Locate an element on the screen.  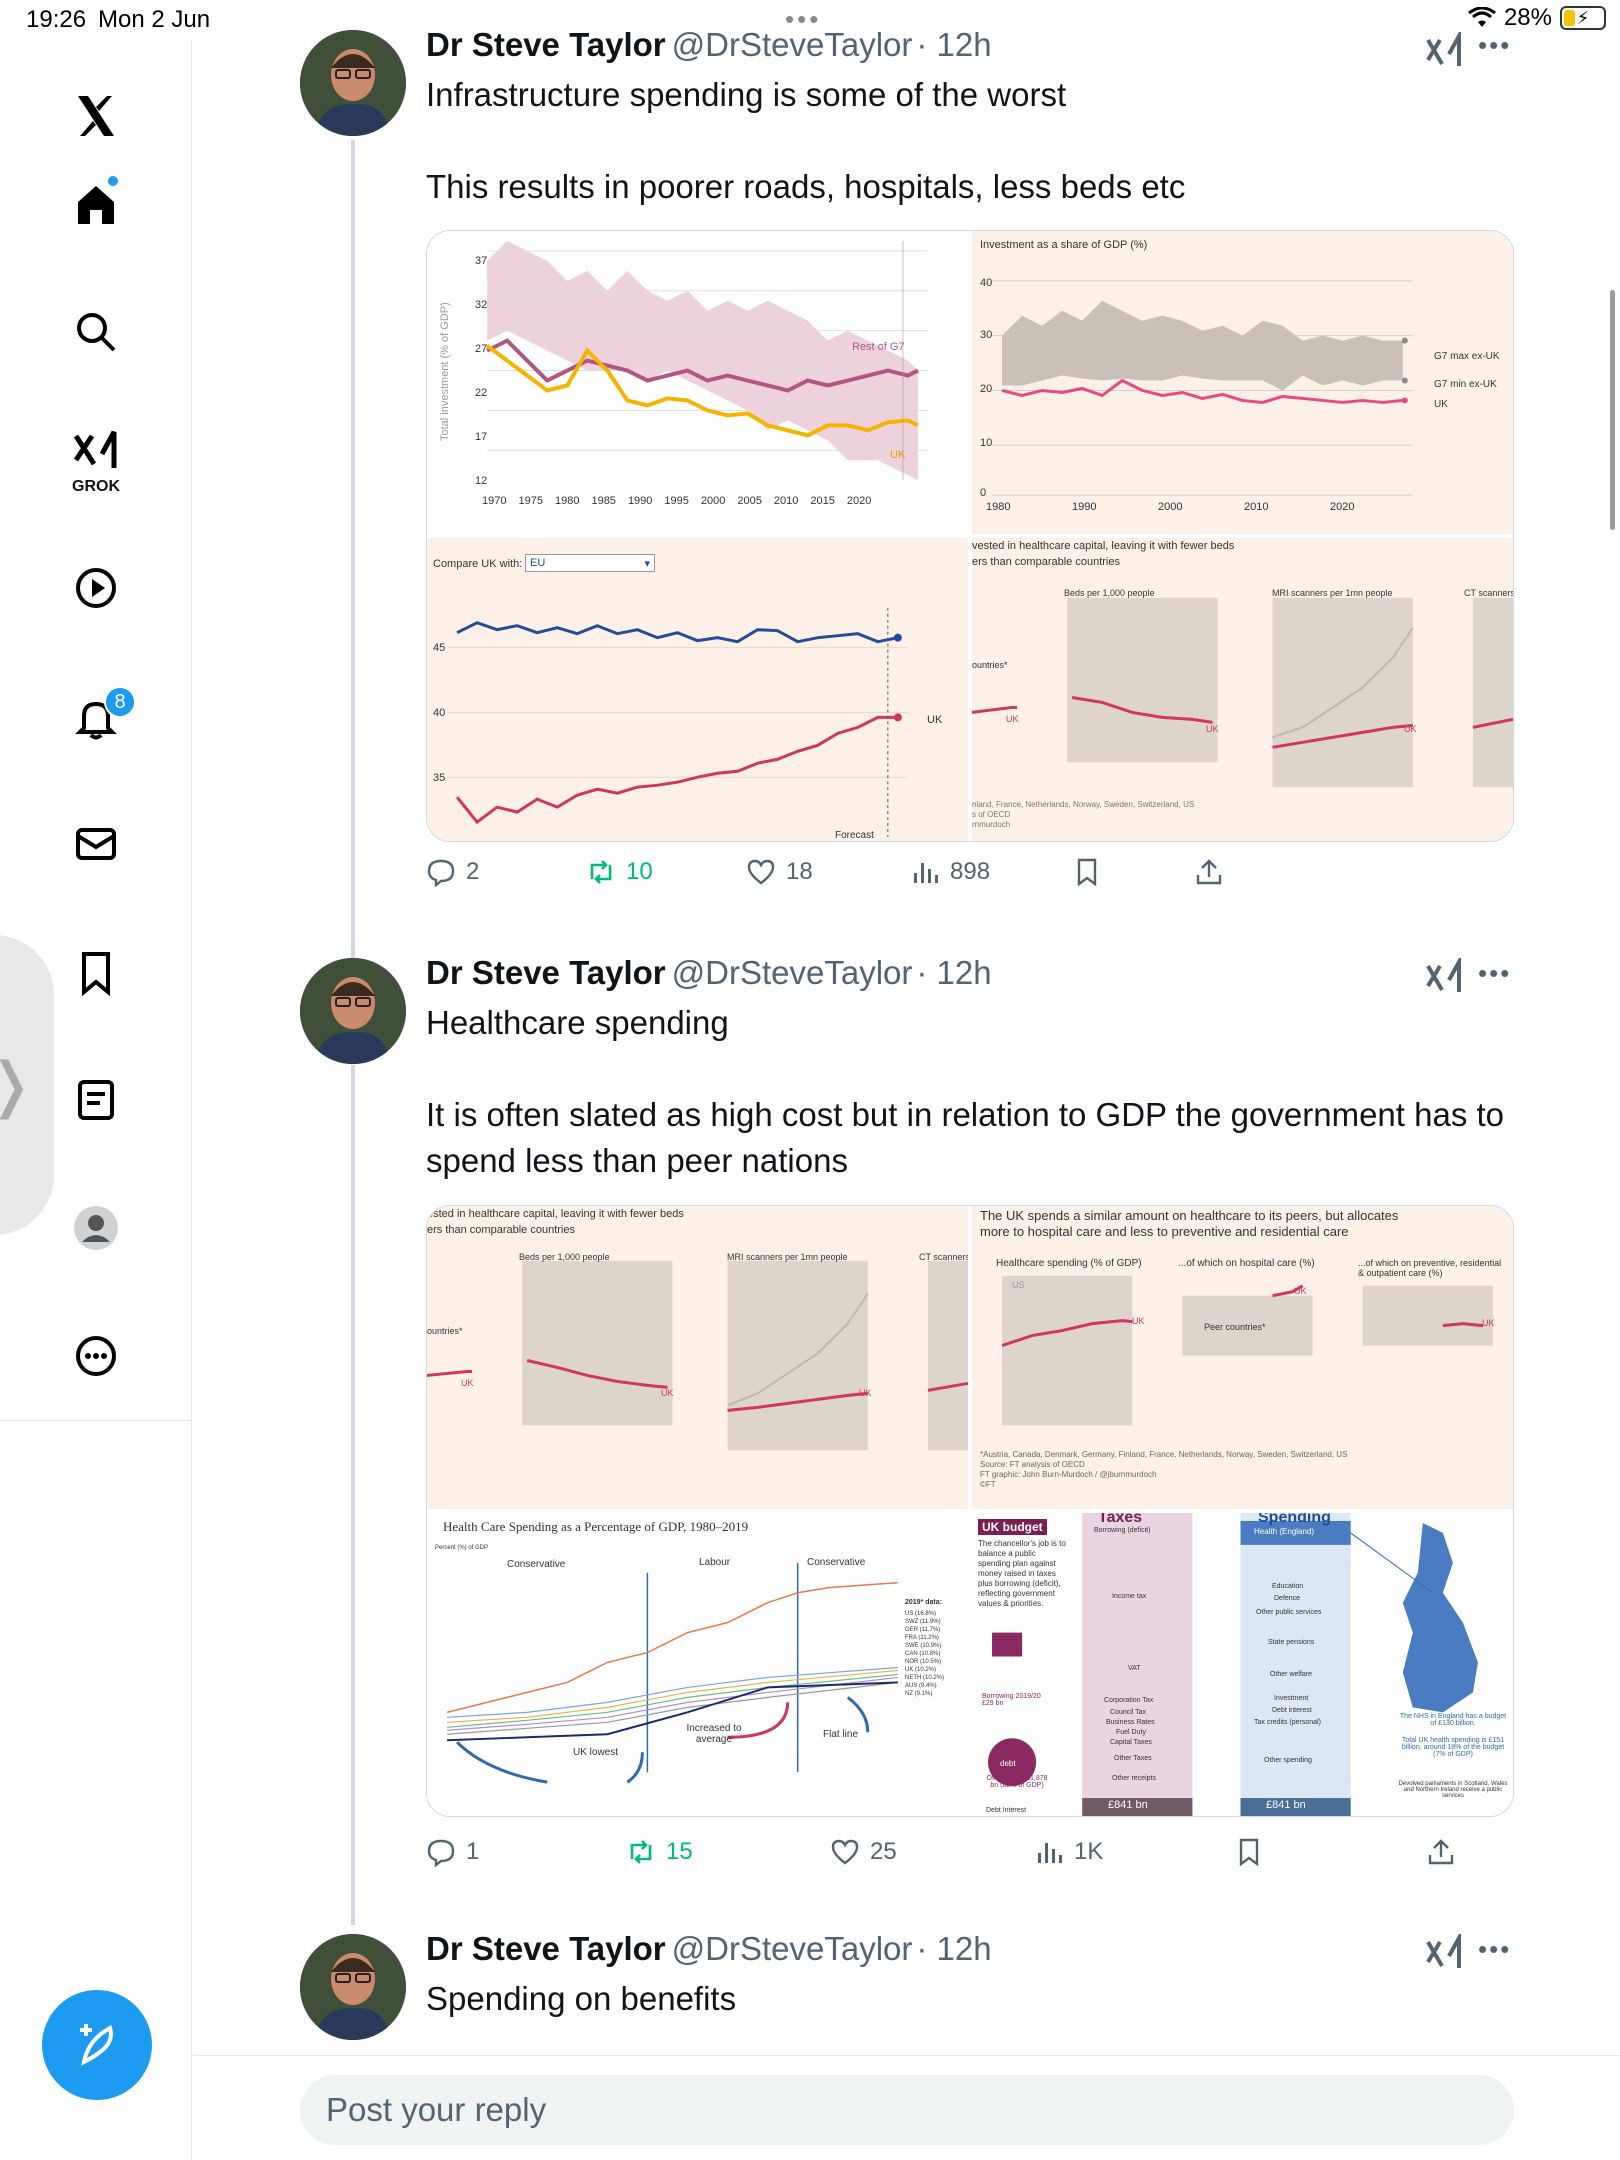
play-icon is located at coordinates (96, 588).